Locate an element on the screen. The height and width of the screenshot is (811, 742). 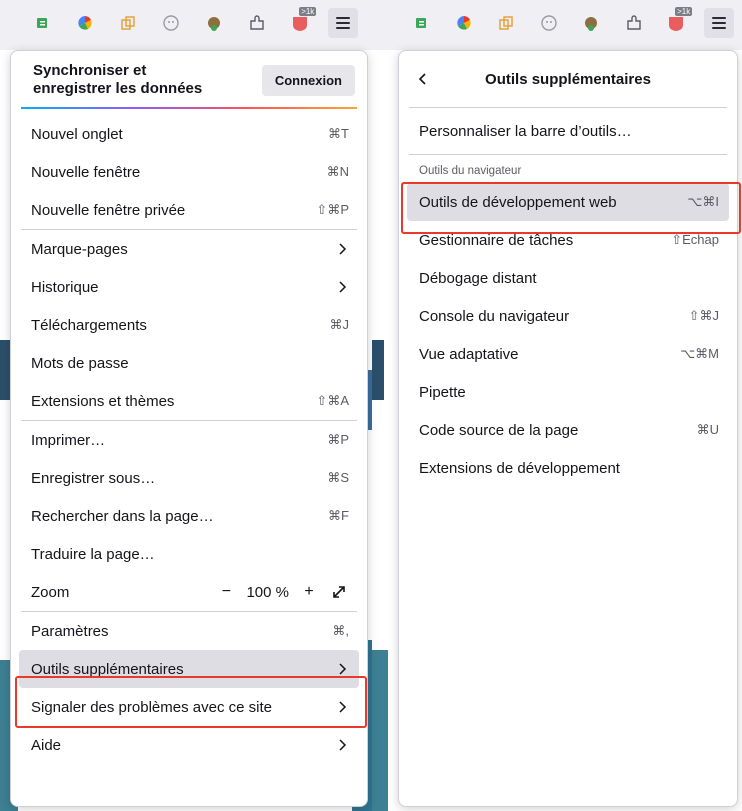
zoom-in-button: + is located at coordinates (309, 592).